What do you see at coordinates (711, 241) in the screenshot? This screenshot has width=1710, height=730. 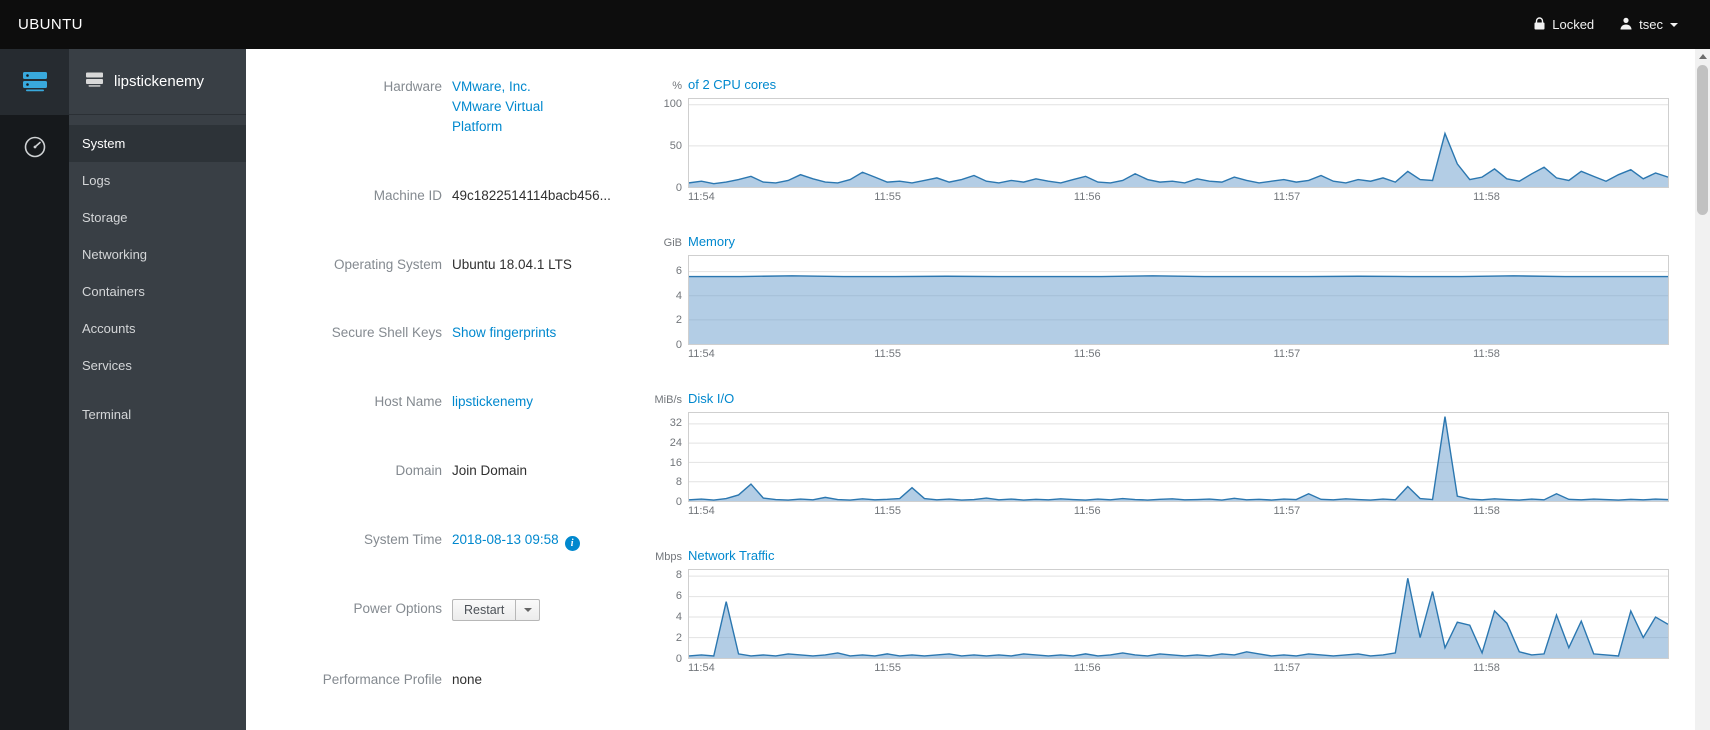 I see `memory-chart-title-link: Memory` at bounding box center [711, 241].